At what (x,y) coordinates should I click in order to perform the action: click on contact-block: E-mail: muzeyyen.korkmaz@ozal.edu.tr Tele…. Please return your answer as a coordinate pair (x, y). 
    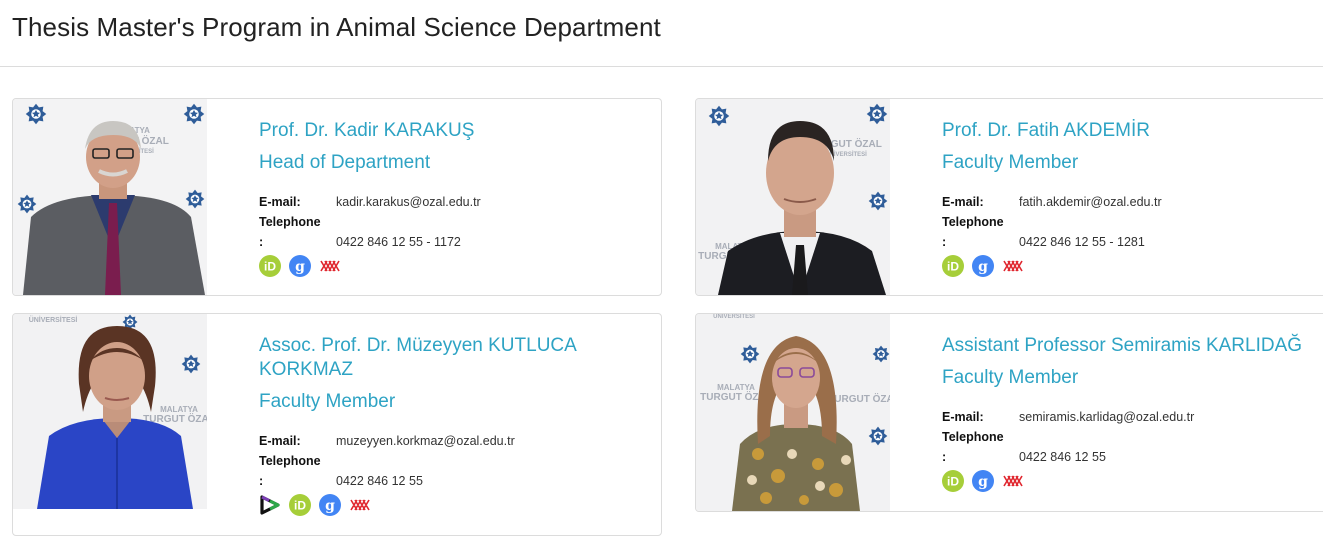
    Looking at the image, I should click on (418, 461).